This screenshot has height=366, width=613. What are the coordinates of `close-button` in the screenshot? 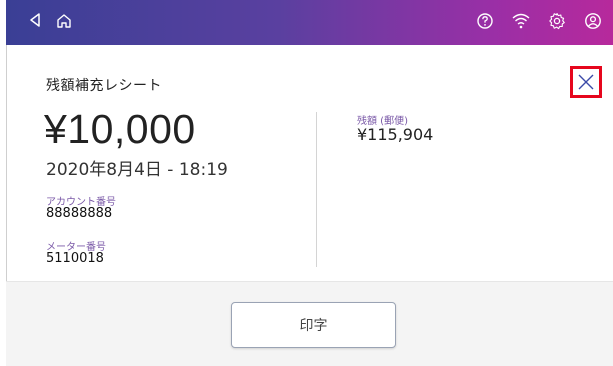 It's located at (586, 82).